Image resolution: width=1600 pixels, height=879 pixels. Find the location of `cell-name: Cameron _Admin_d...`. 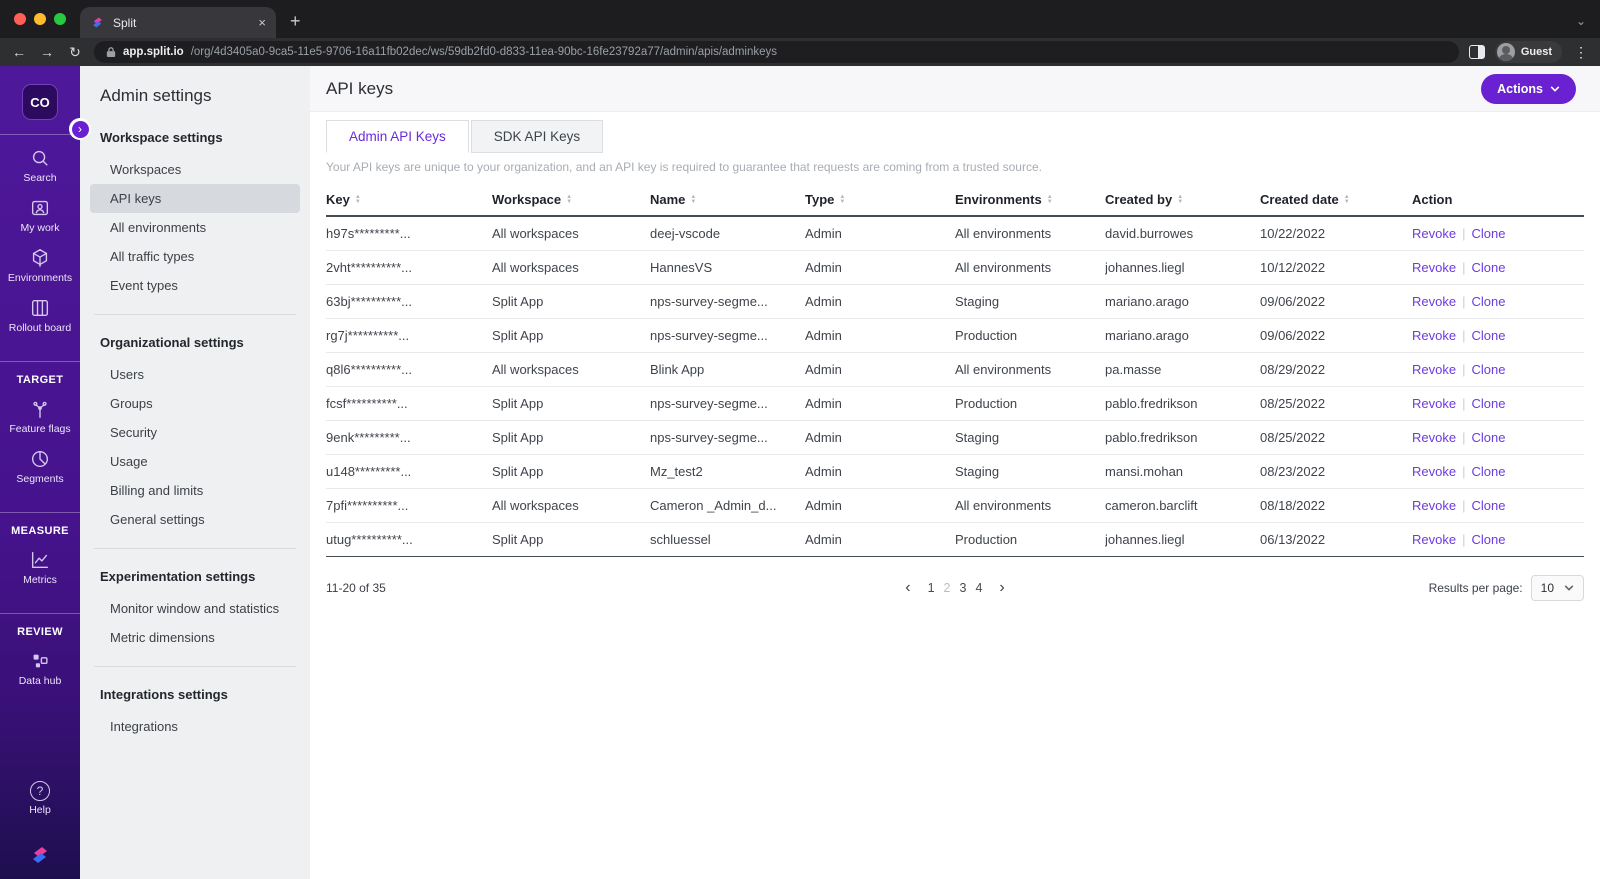

cell-name: Cameron _Admin_d... is located at coordinates (727, 505).